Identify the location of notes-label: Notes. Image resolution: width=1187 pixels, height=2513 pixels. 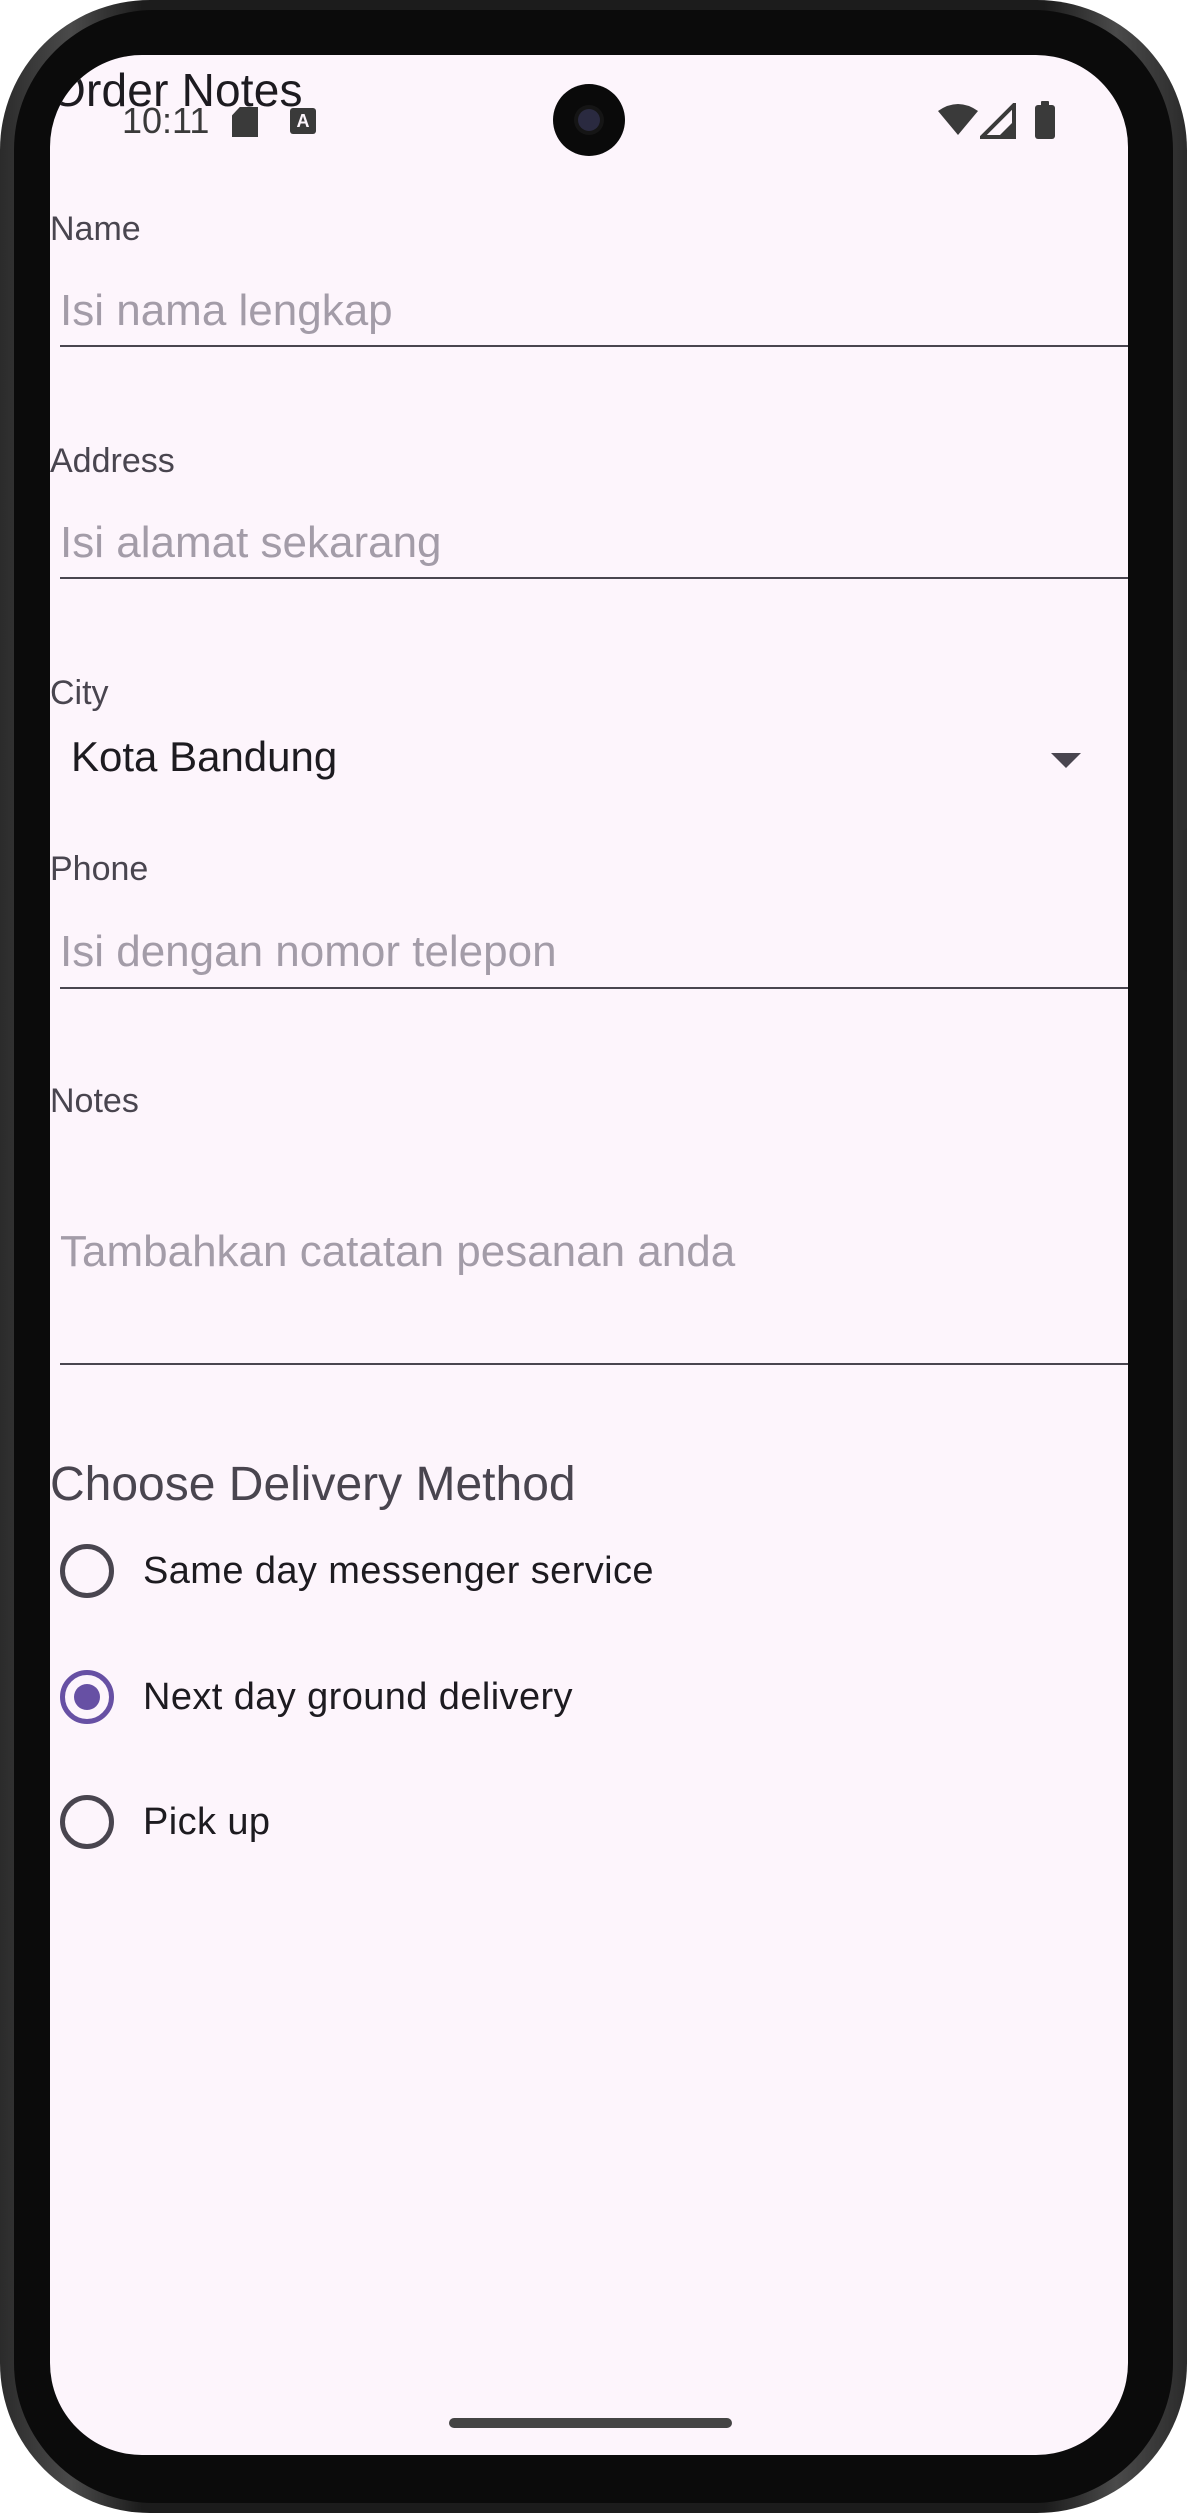
(94, 1101).